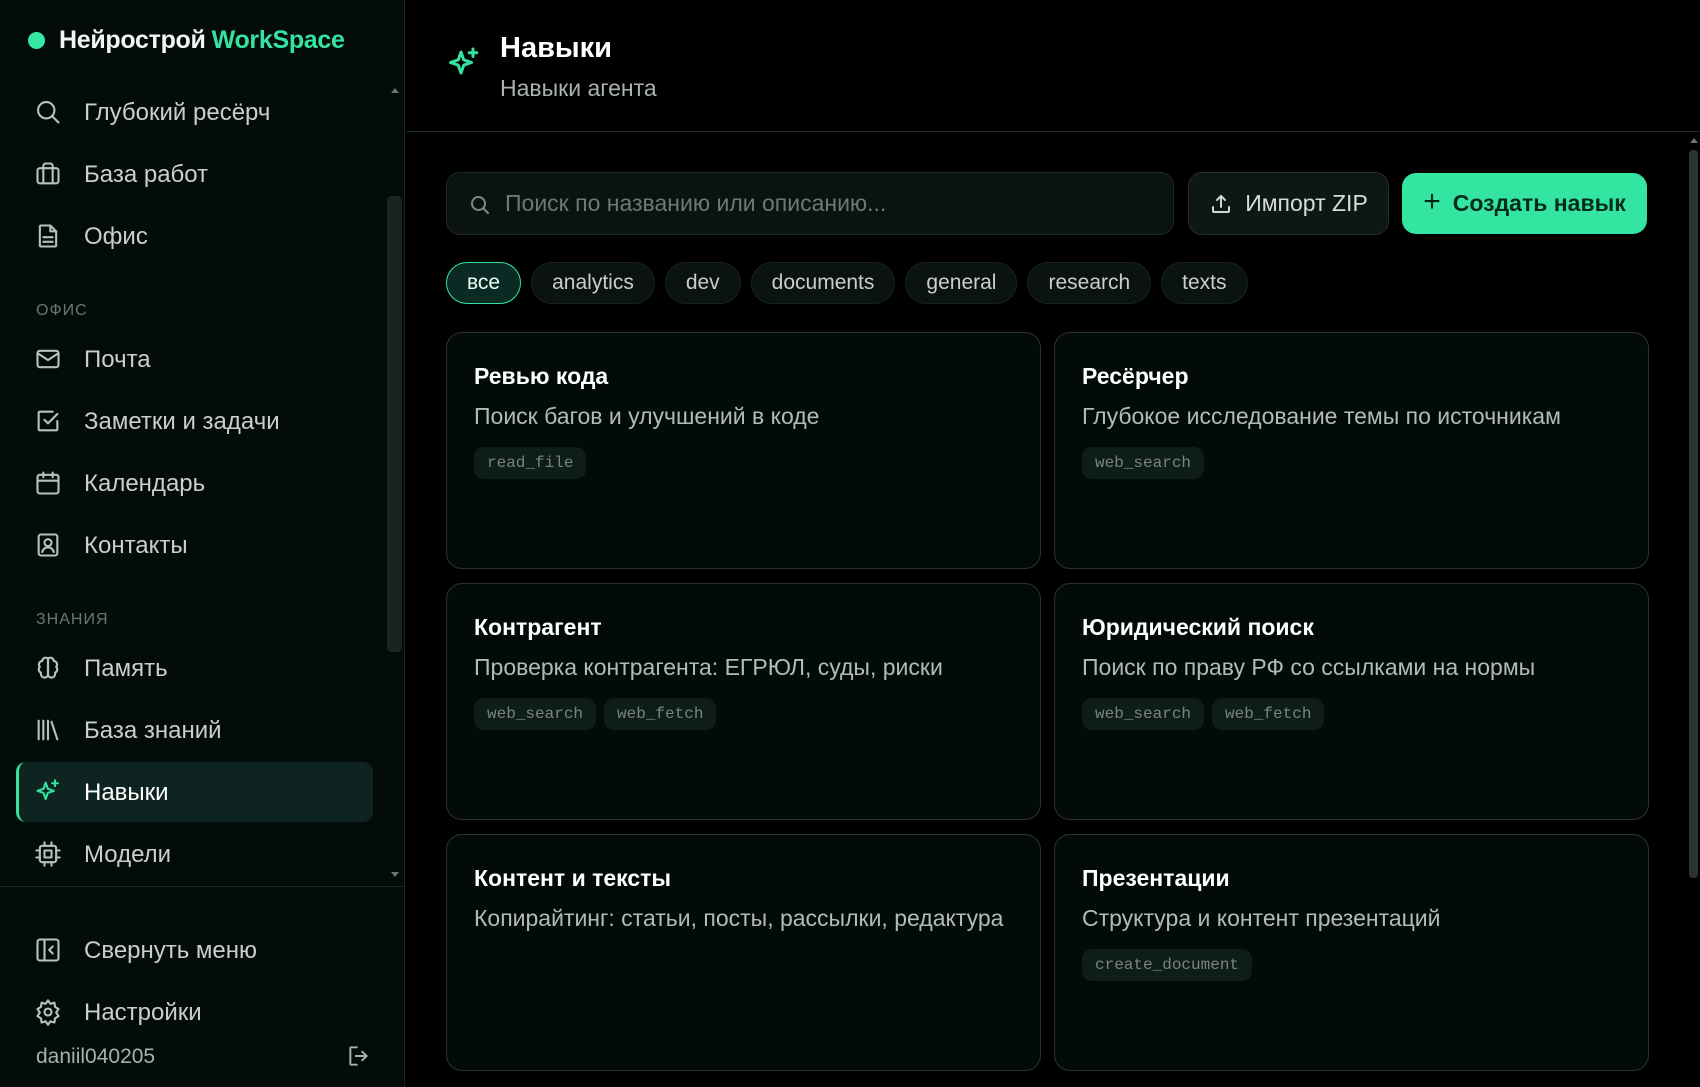 The image size is (1700, 1087). What do you see at coordinates (48, 236) in the screenshot?
I see `document-icon` at bounding box center [48, 236].